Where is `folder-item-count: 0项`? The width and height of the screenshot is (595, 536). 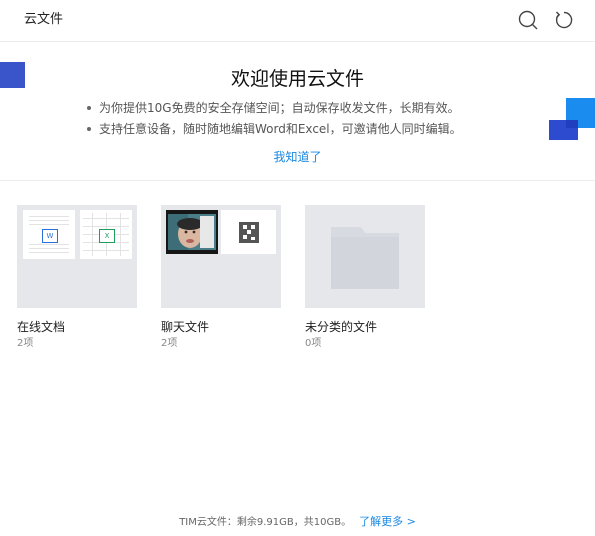
folder-item-count: 0项 is located at coordinates (313, 343).